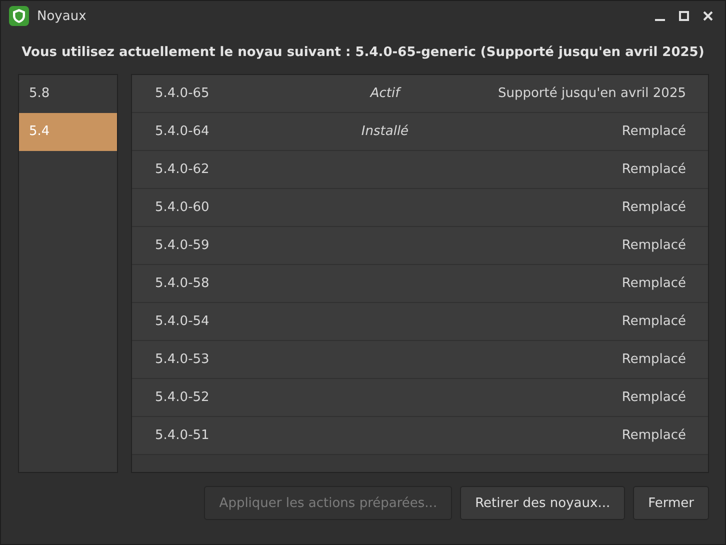 The image size is (726, 545). What do you see at coordinates (592, 93) in the screenshot?
I see `kernel-support: Supporté jusqu'en avril 2025` at bounding box center [592, 93].